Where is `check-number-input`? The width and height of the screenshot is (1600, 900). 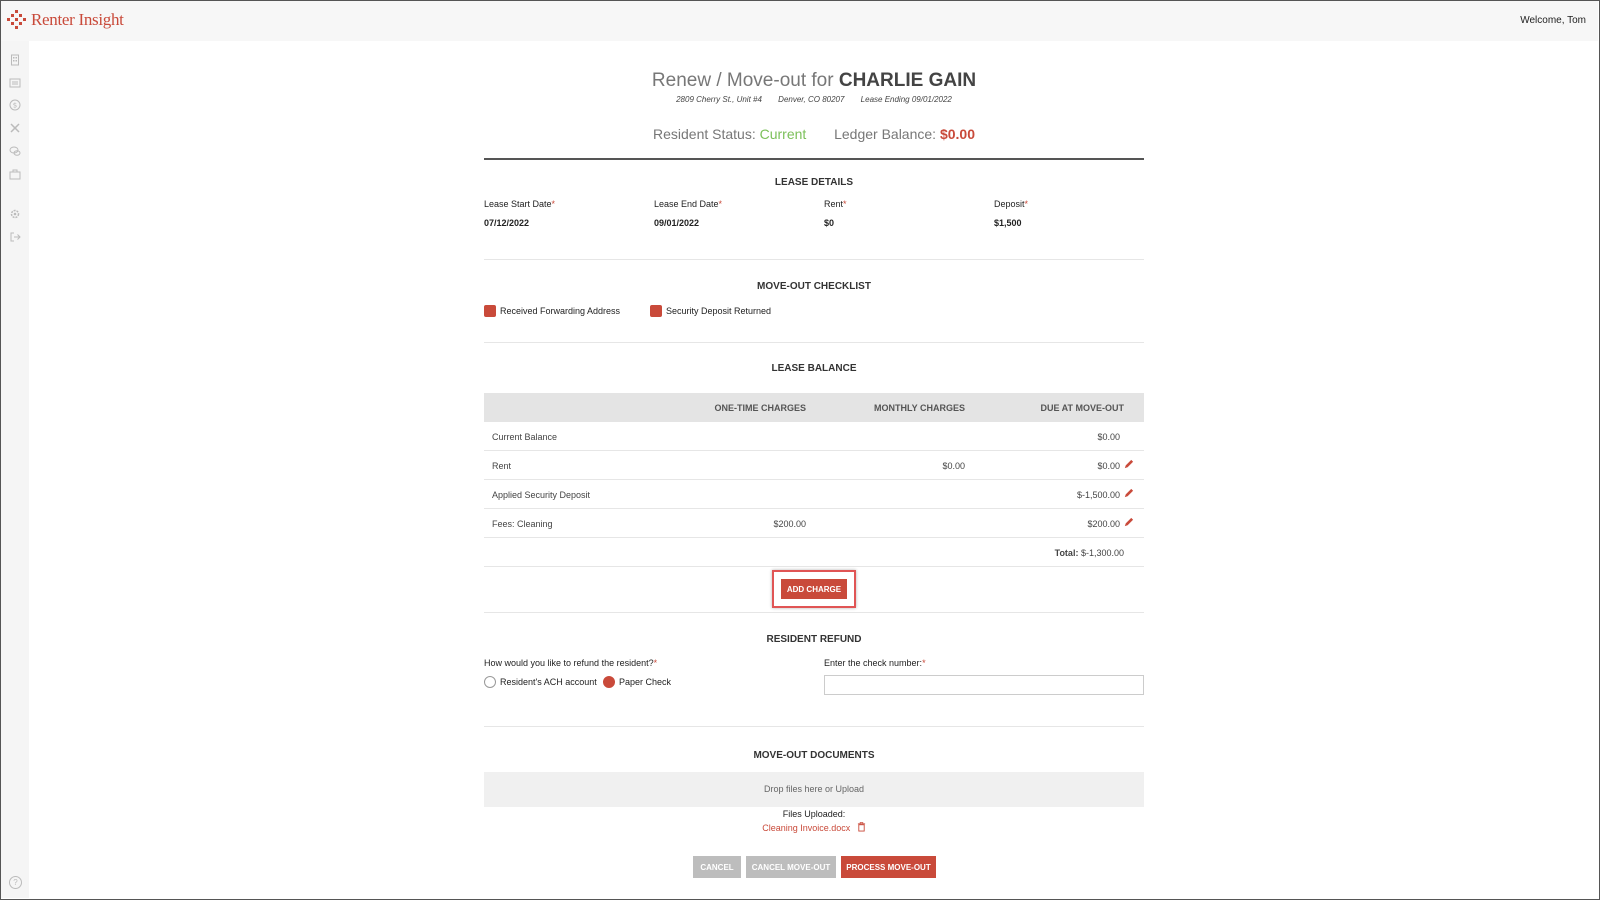 check-number-input is located at coordinates (984, 685).